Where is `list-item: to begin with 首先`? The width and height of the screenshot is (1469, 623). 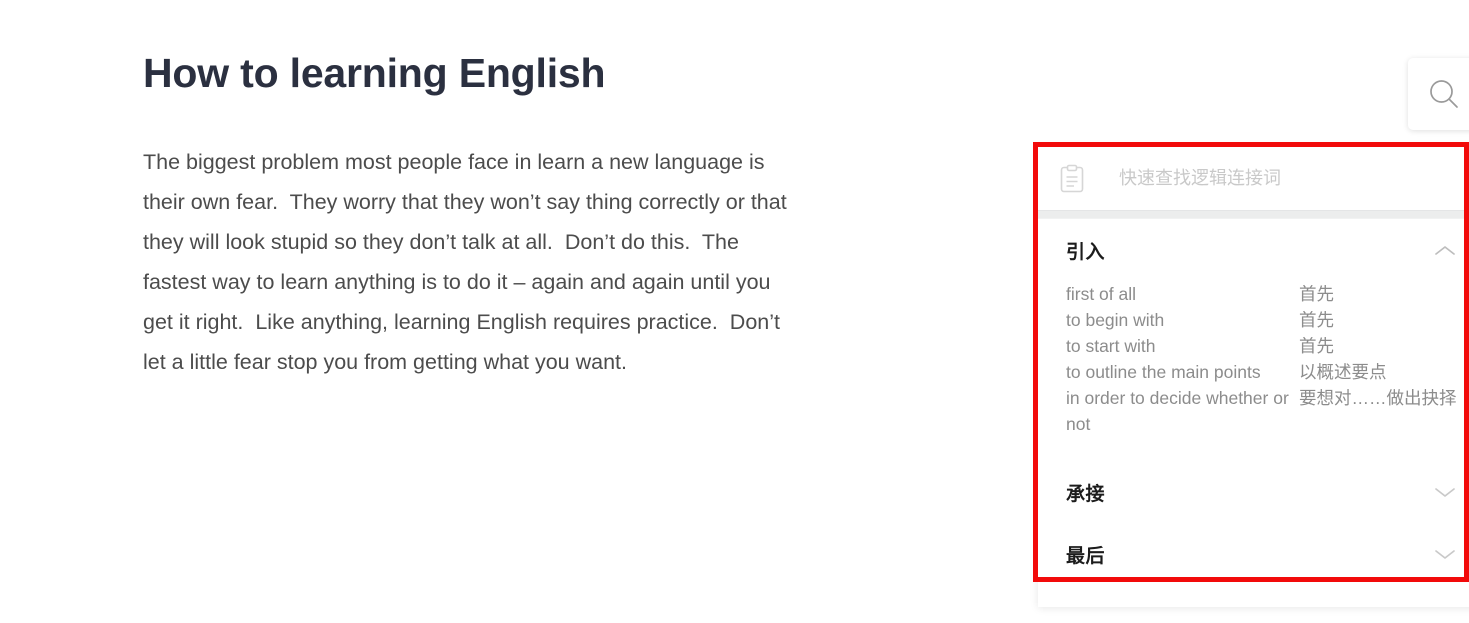
list-item: to begin with 首先 is located at coordinates (1267, 320).